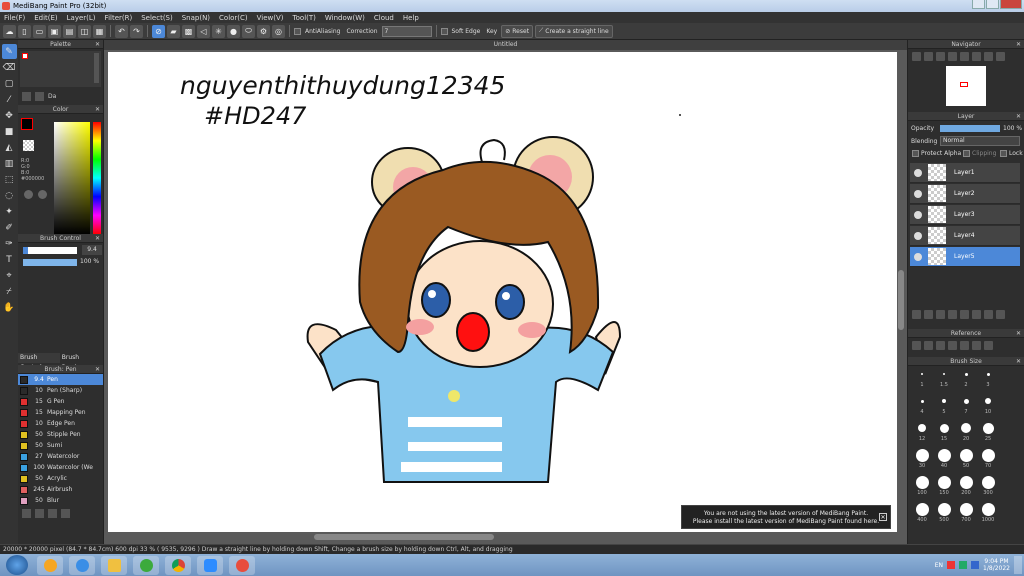 The height and width of the screenshot is (576, 1024). What do you see at coordinates (119, 18) in the screenshot?
I see `menu-filter: Filter(R)` at bounding box center [119, 18].